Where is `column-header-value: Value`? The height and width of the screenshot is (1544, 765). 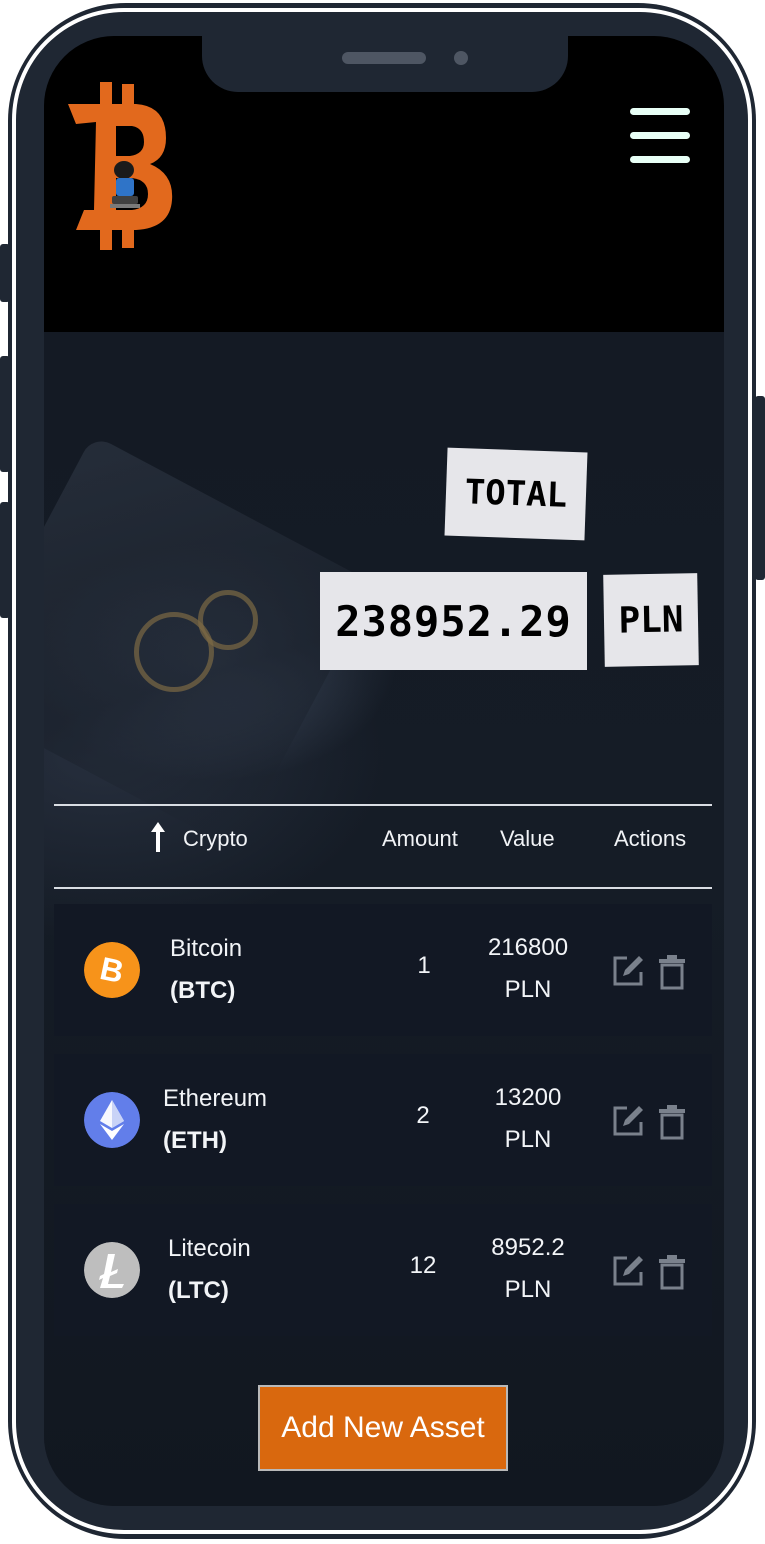
column-header-value: Value is located at coordinates (527, 839).